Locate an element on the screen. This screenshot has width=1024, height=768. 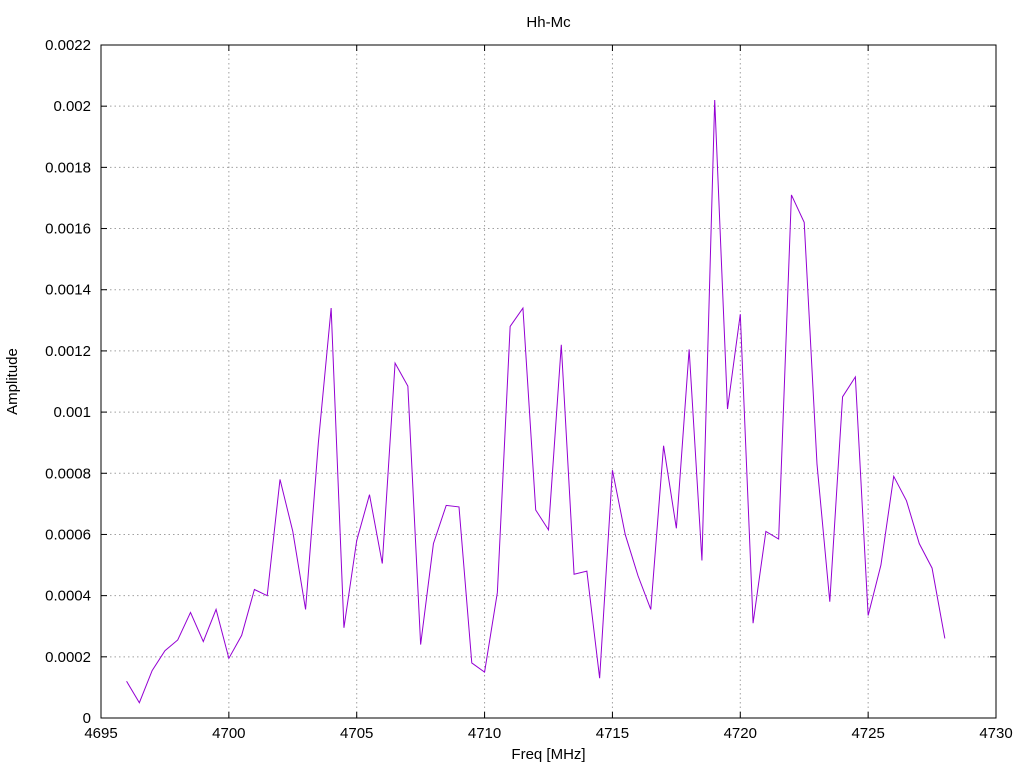
y-tick-label: 0.0004 is located at coordinates (68, 596).